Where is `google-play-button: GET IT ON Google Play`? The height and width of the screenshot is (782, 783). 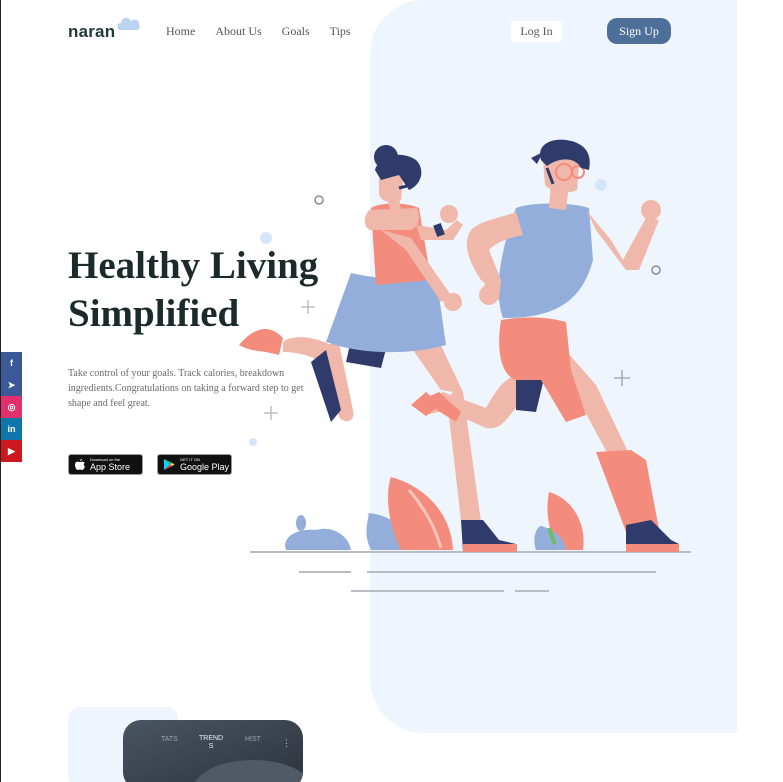 google-play-button: GET IT ON Google Play is located at coordinates (194, 464).